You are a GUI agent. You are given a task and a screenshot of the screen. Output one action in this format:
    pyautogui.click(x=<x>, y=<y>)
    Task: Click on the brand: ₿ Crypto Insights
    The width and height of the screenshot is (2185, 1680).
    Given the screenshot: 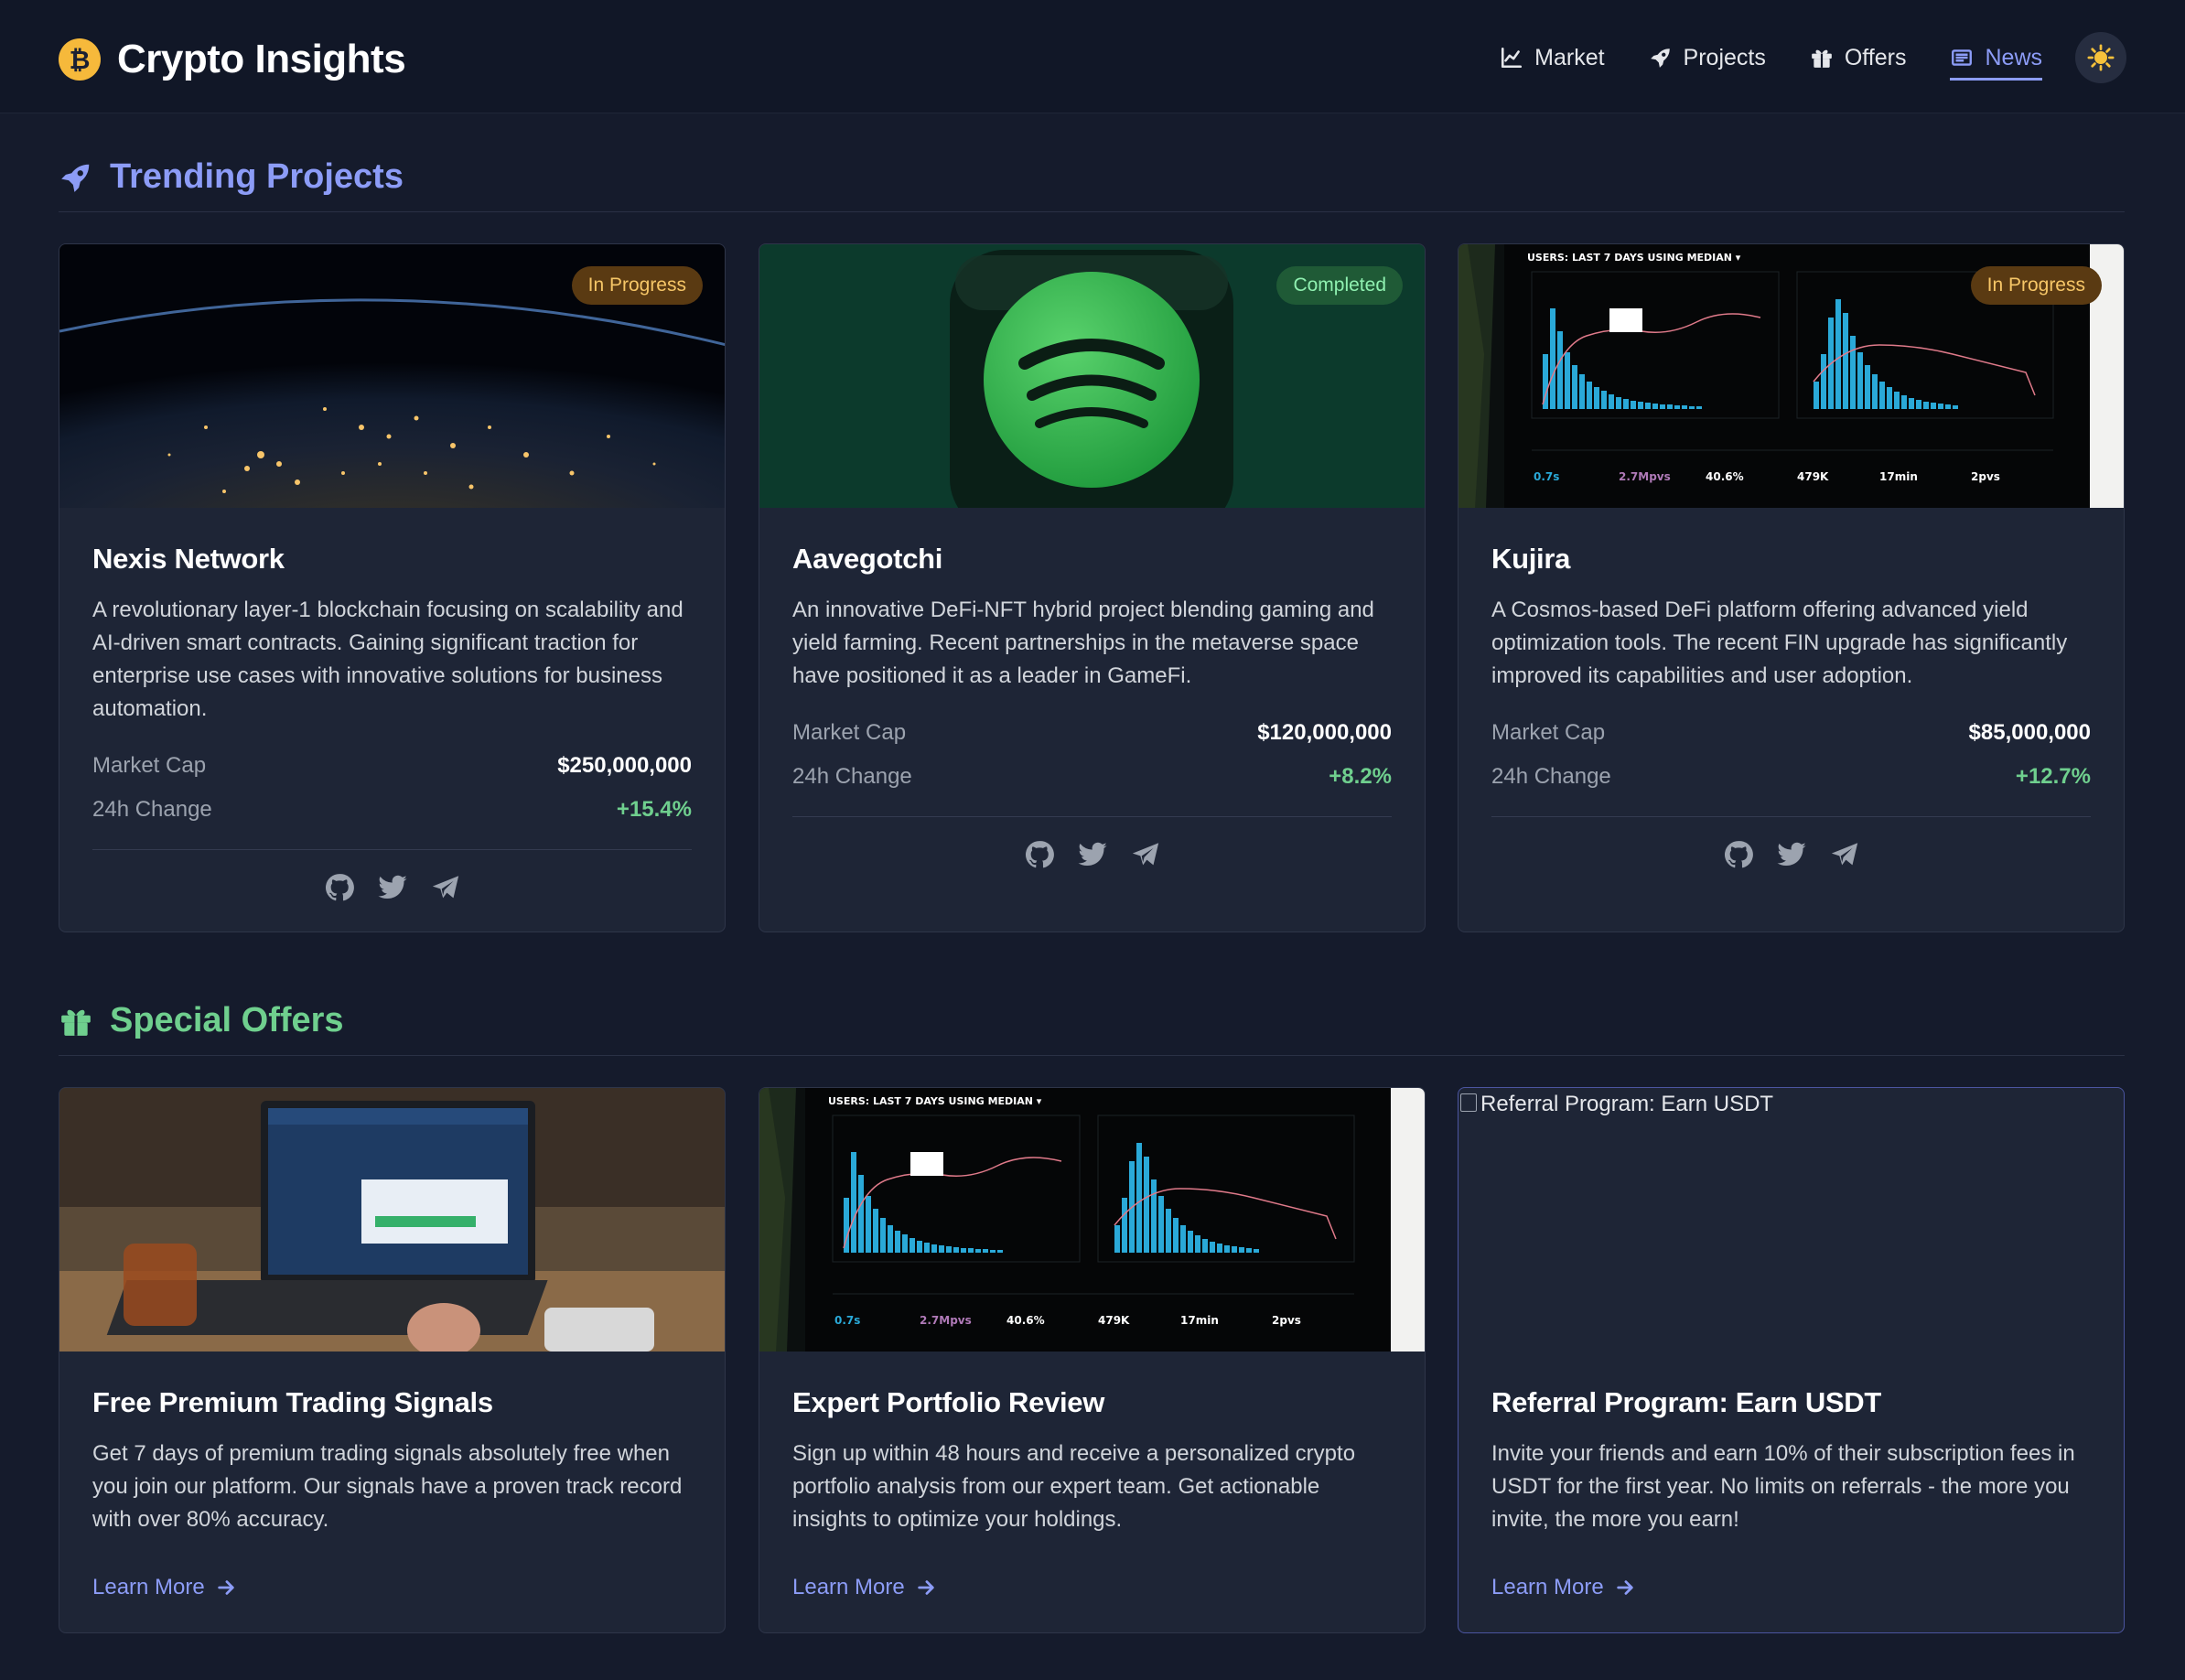 What is the action you would take?
    pyautogui.click(x=232, y=59)
    